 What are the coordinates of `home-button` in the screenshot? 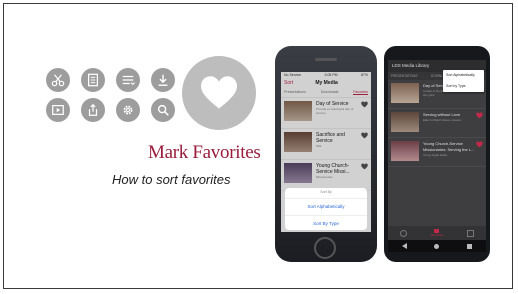 It's located at (325, 248).